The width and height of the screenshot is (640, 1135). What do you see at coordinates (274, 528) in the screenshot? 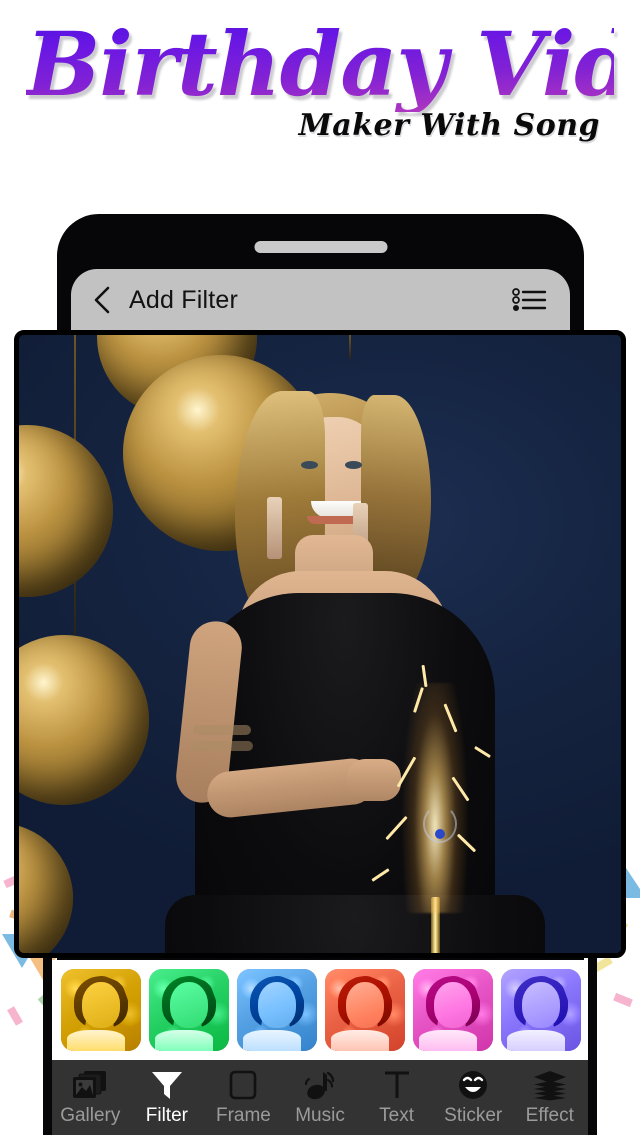
I see `earring` at bounding box center [274, 528].